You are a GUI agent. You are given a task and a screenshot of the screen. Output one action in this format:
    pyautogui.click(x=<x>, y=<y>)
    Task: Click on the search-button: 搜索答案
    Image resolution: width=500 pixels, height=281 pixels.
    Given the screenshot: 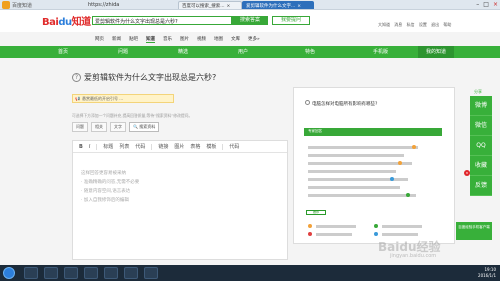 What is the action you would take?
    pyautogui.click(x=250, y=20)
    